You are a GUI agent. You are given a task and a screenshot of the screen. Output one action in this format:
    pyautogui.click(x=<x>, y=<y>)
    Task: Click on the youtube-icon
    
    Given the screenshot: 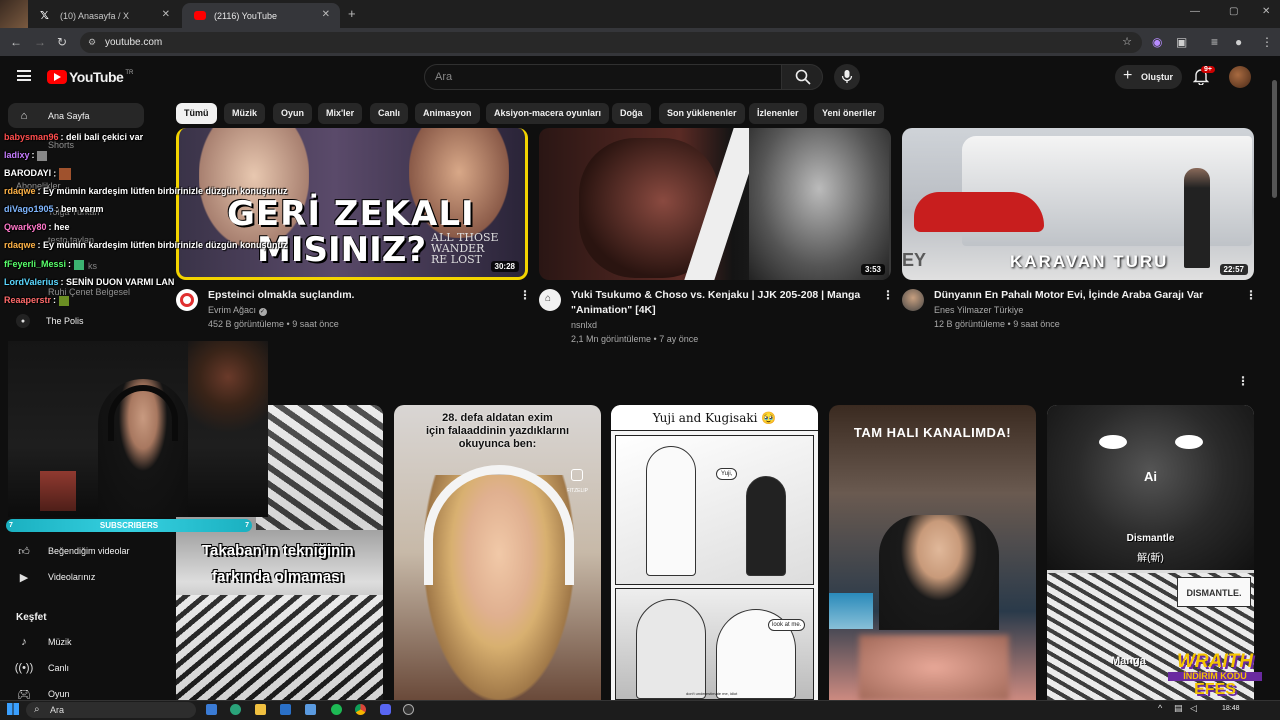 What is the action you would take?
    pyautogui.click(x=200, y=15)
    